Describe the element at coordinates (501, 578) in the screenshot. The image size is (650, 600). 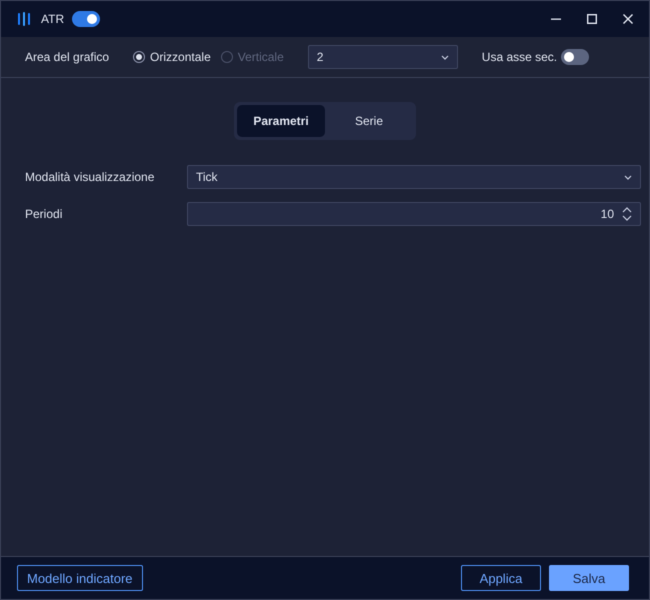
I see `apply-button: Applica` at that location.